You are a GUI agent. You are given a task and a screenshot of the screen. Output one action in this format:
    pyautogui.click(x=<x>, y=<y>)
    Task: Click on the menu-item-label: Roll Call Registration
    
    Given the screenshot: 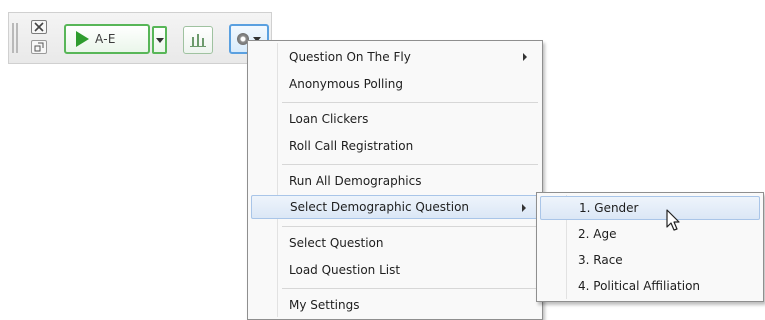 What is the action you would take?
    pyautogui.click(x=351, y=146)
    